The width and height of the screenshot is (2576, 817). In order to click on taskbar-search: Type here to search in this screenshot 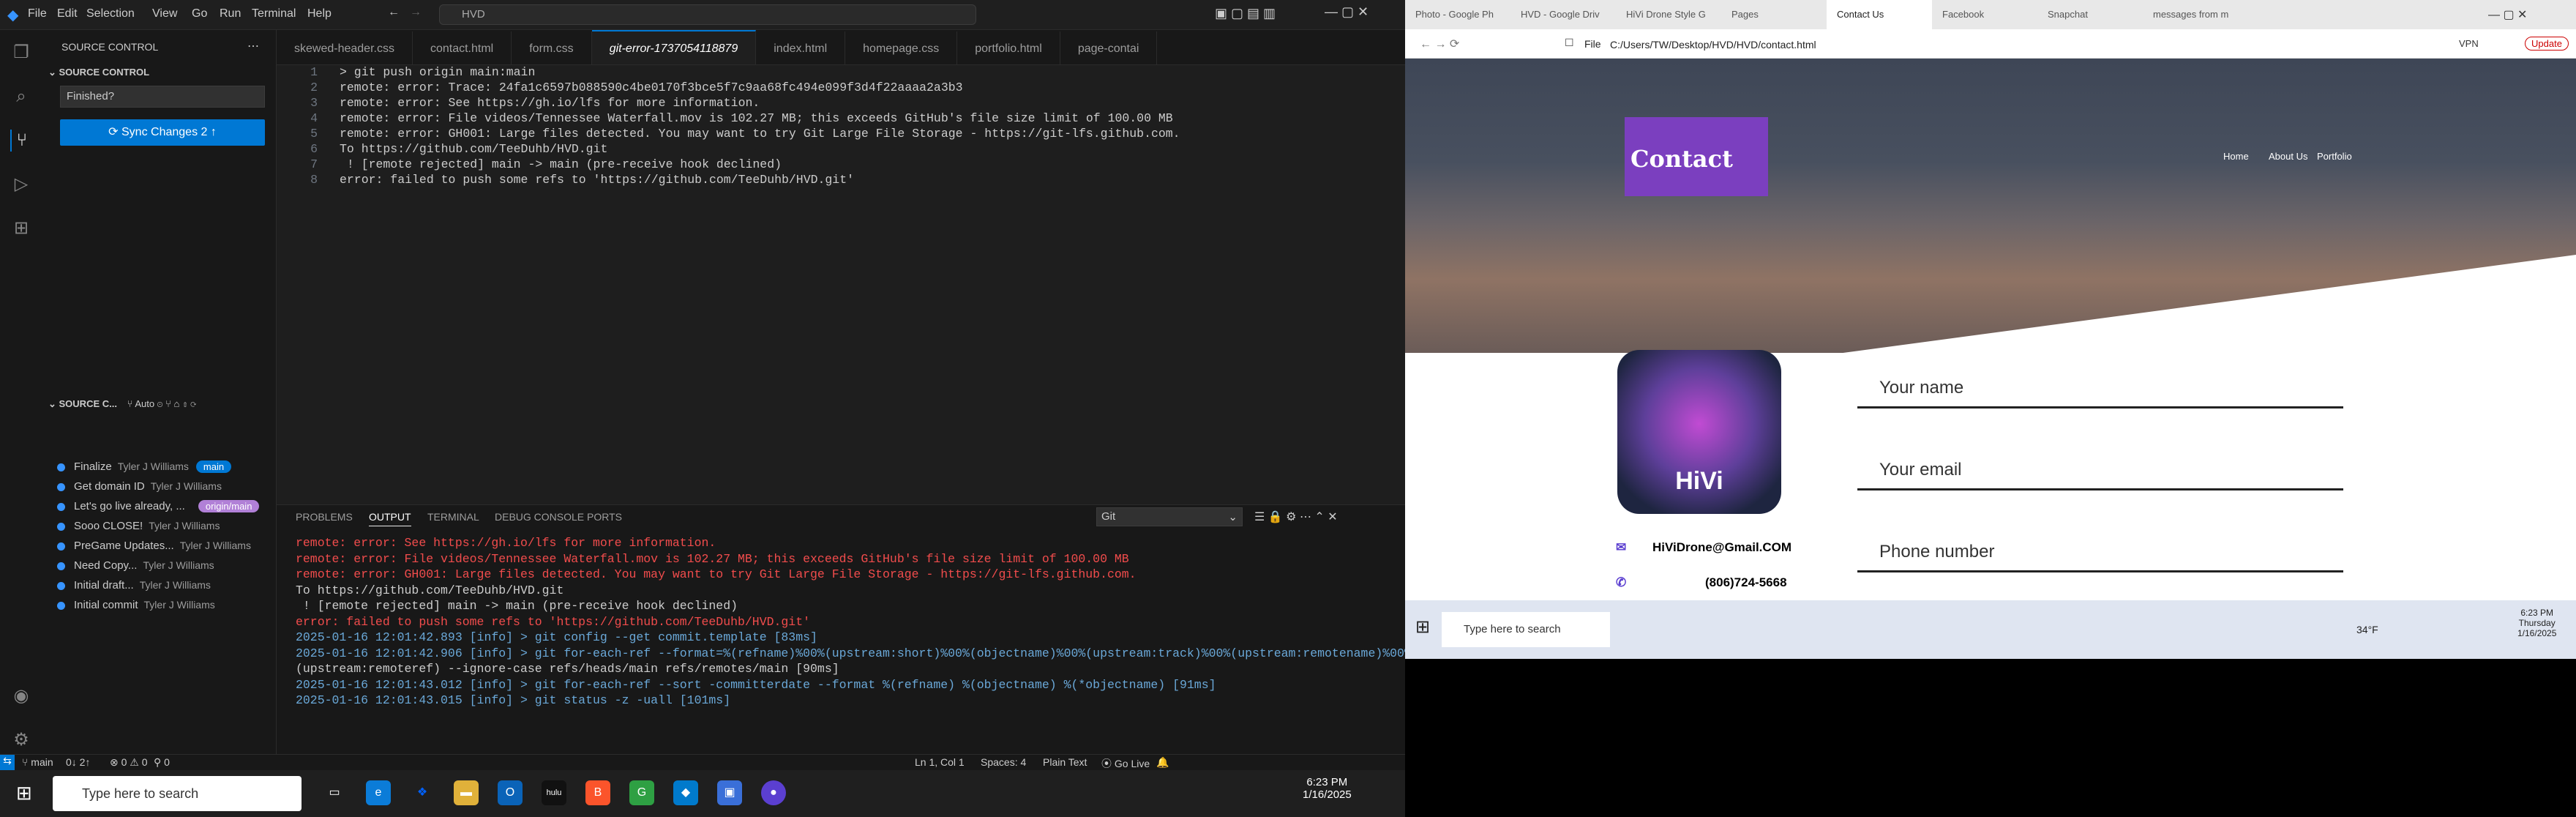, I will do `click(177, 793)`.